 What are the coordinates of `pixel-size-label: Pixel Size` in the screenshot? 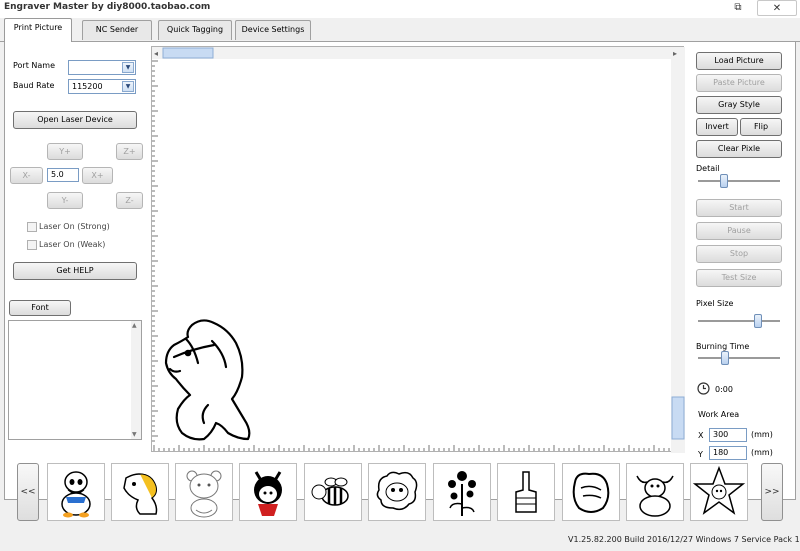 It's located at (715, 303).